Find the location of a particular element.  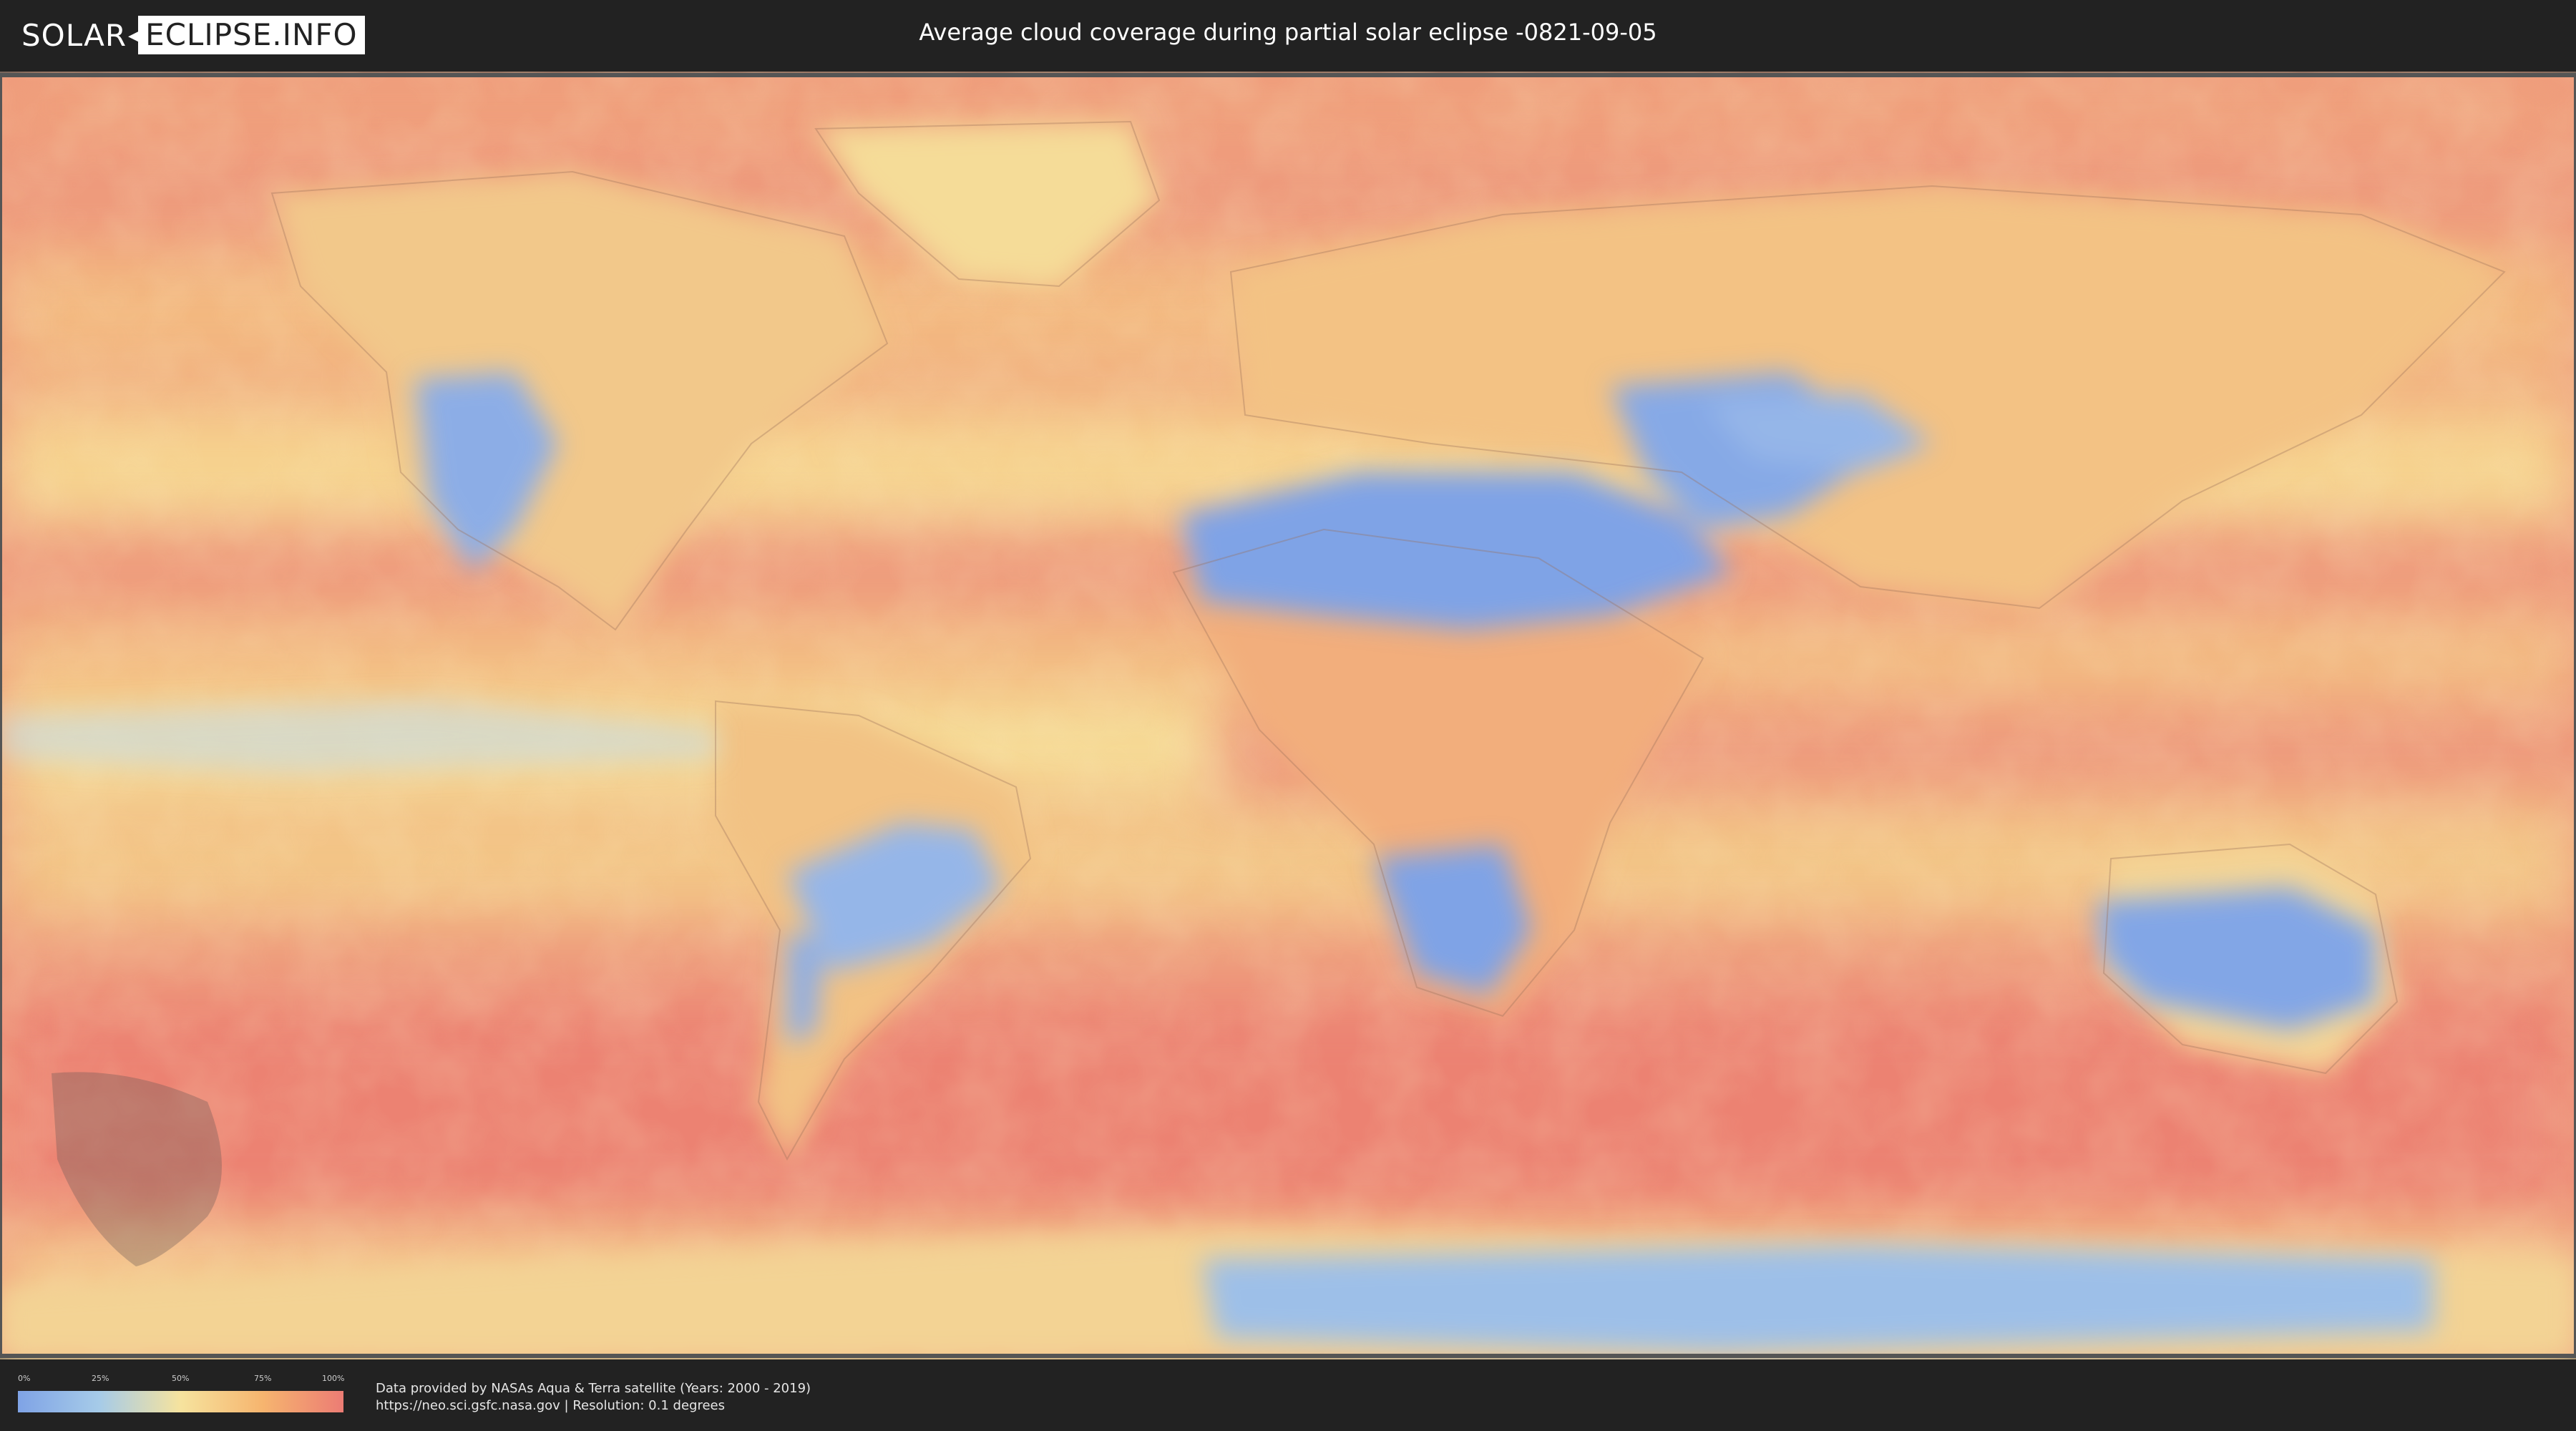

legend-tick-0: 0% is located at coordinates (24, 1378).